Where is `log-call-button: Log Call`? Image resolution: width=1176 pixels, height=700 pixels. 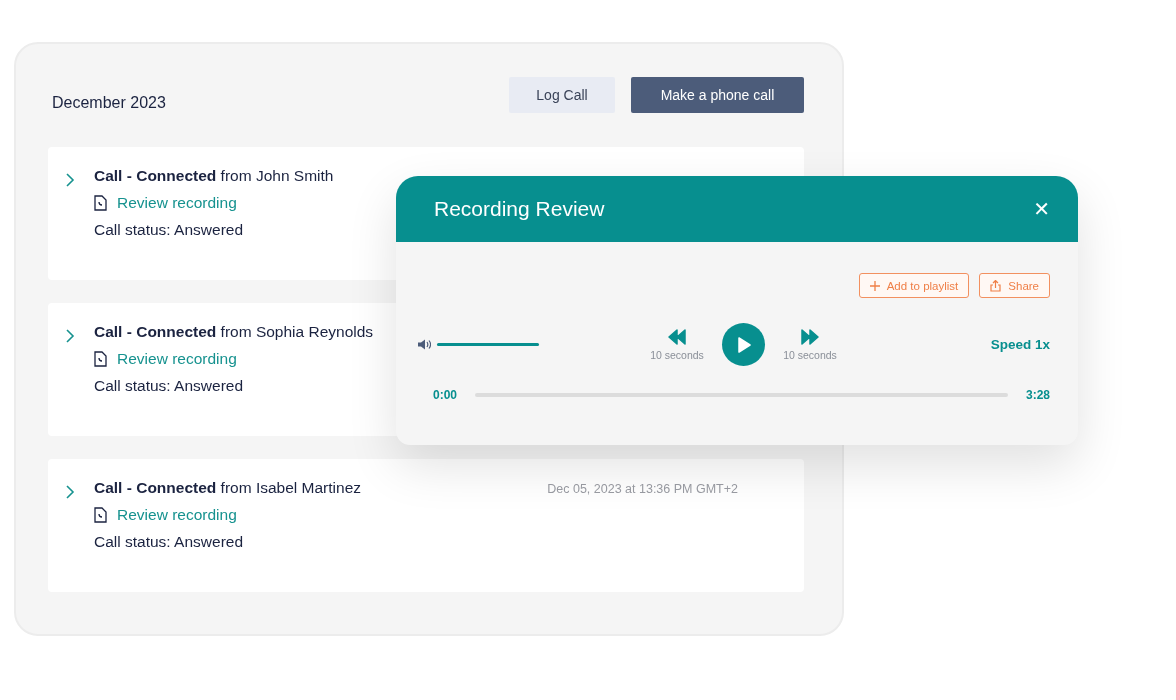 log-call-button: Log Call is located at coordinates (562, 95).